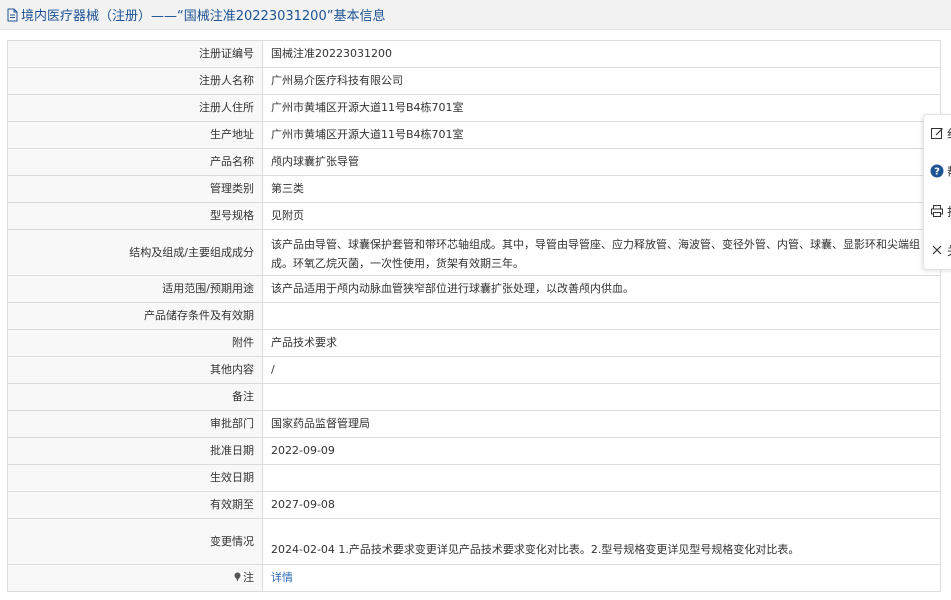 The width and height of the screenshot is (951, 600). Describe the element at coordinates (949, 133) in the screenshot. I see `toolbar-label: 纠` at that location.